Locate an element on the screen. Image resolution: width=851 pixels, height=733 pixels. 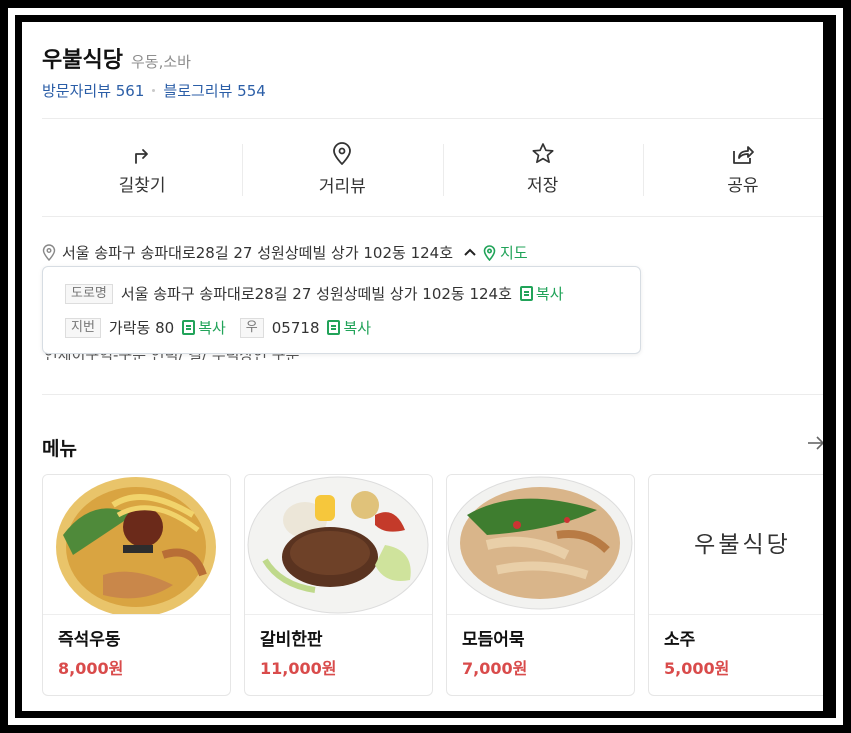
menu-item-price: 5,000원 is located at coordinates (697, 668).